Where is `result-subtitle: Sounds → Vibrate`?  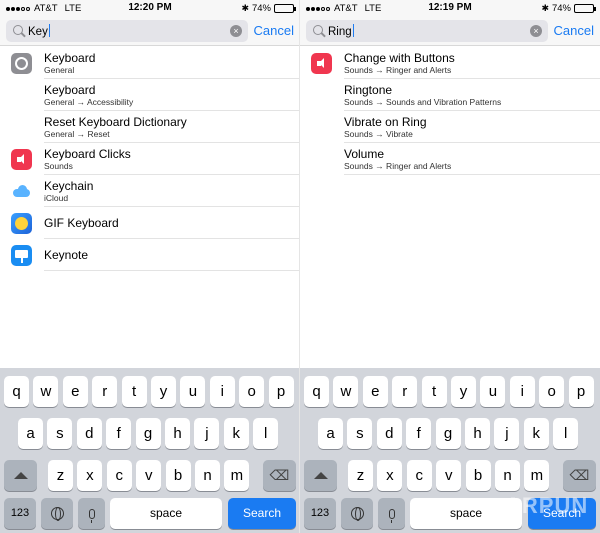 result-subtitle: Sounds → Vibrate is located at coordinates (378, 134).